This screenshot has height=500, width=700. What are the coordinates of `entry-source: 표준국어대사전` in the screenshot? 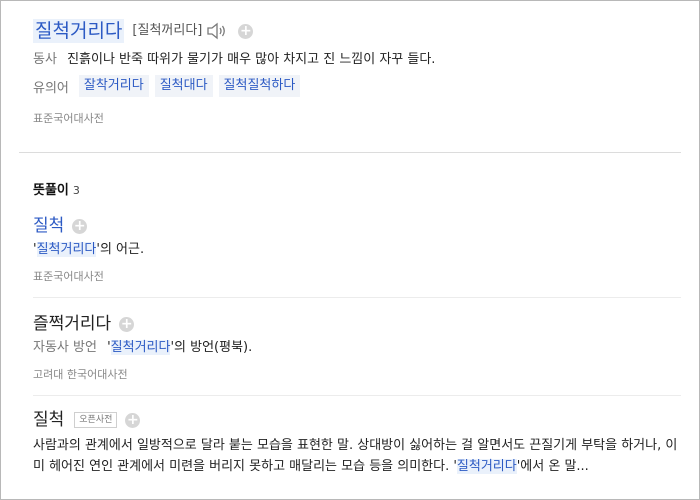 It's located at (68, 118).